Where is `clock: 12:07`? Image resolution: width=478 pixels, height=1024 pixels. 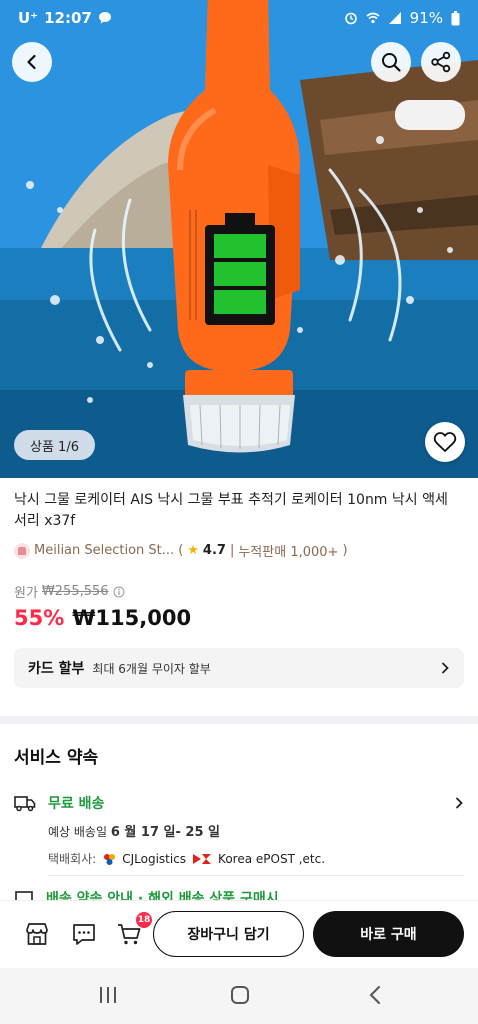 clock: 12:07 is located at coordinates (68, 18).